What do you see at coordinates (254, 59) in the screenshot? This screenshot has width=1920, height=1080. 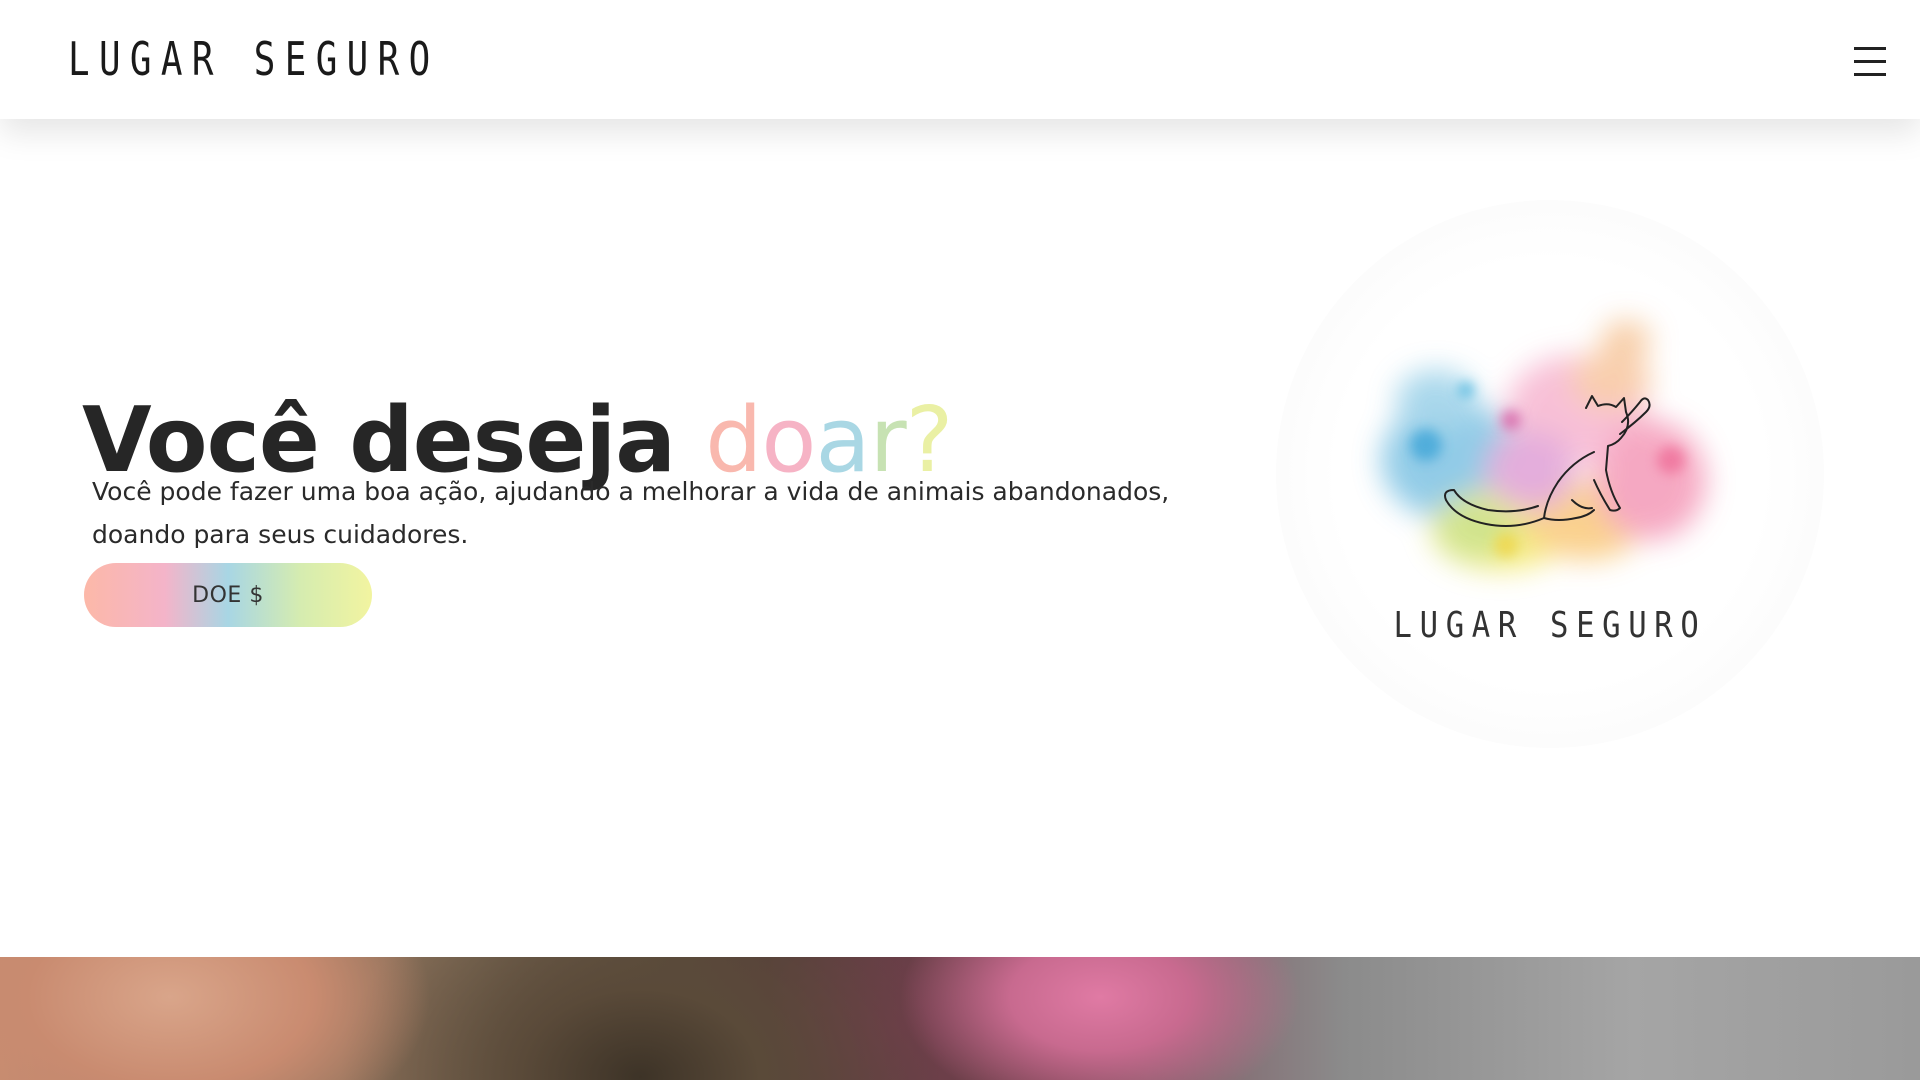 I see `site-logo: LUGAR SEGURO` at bounding box center [254, 59].